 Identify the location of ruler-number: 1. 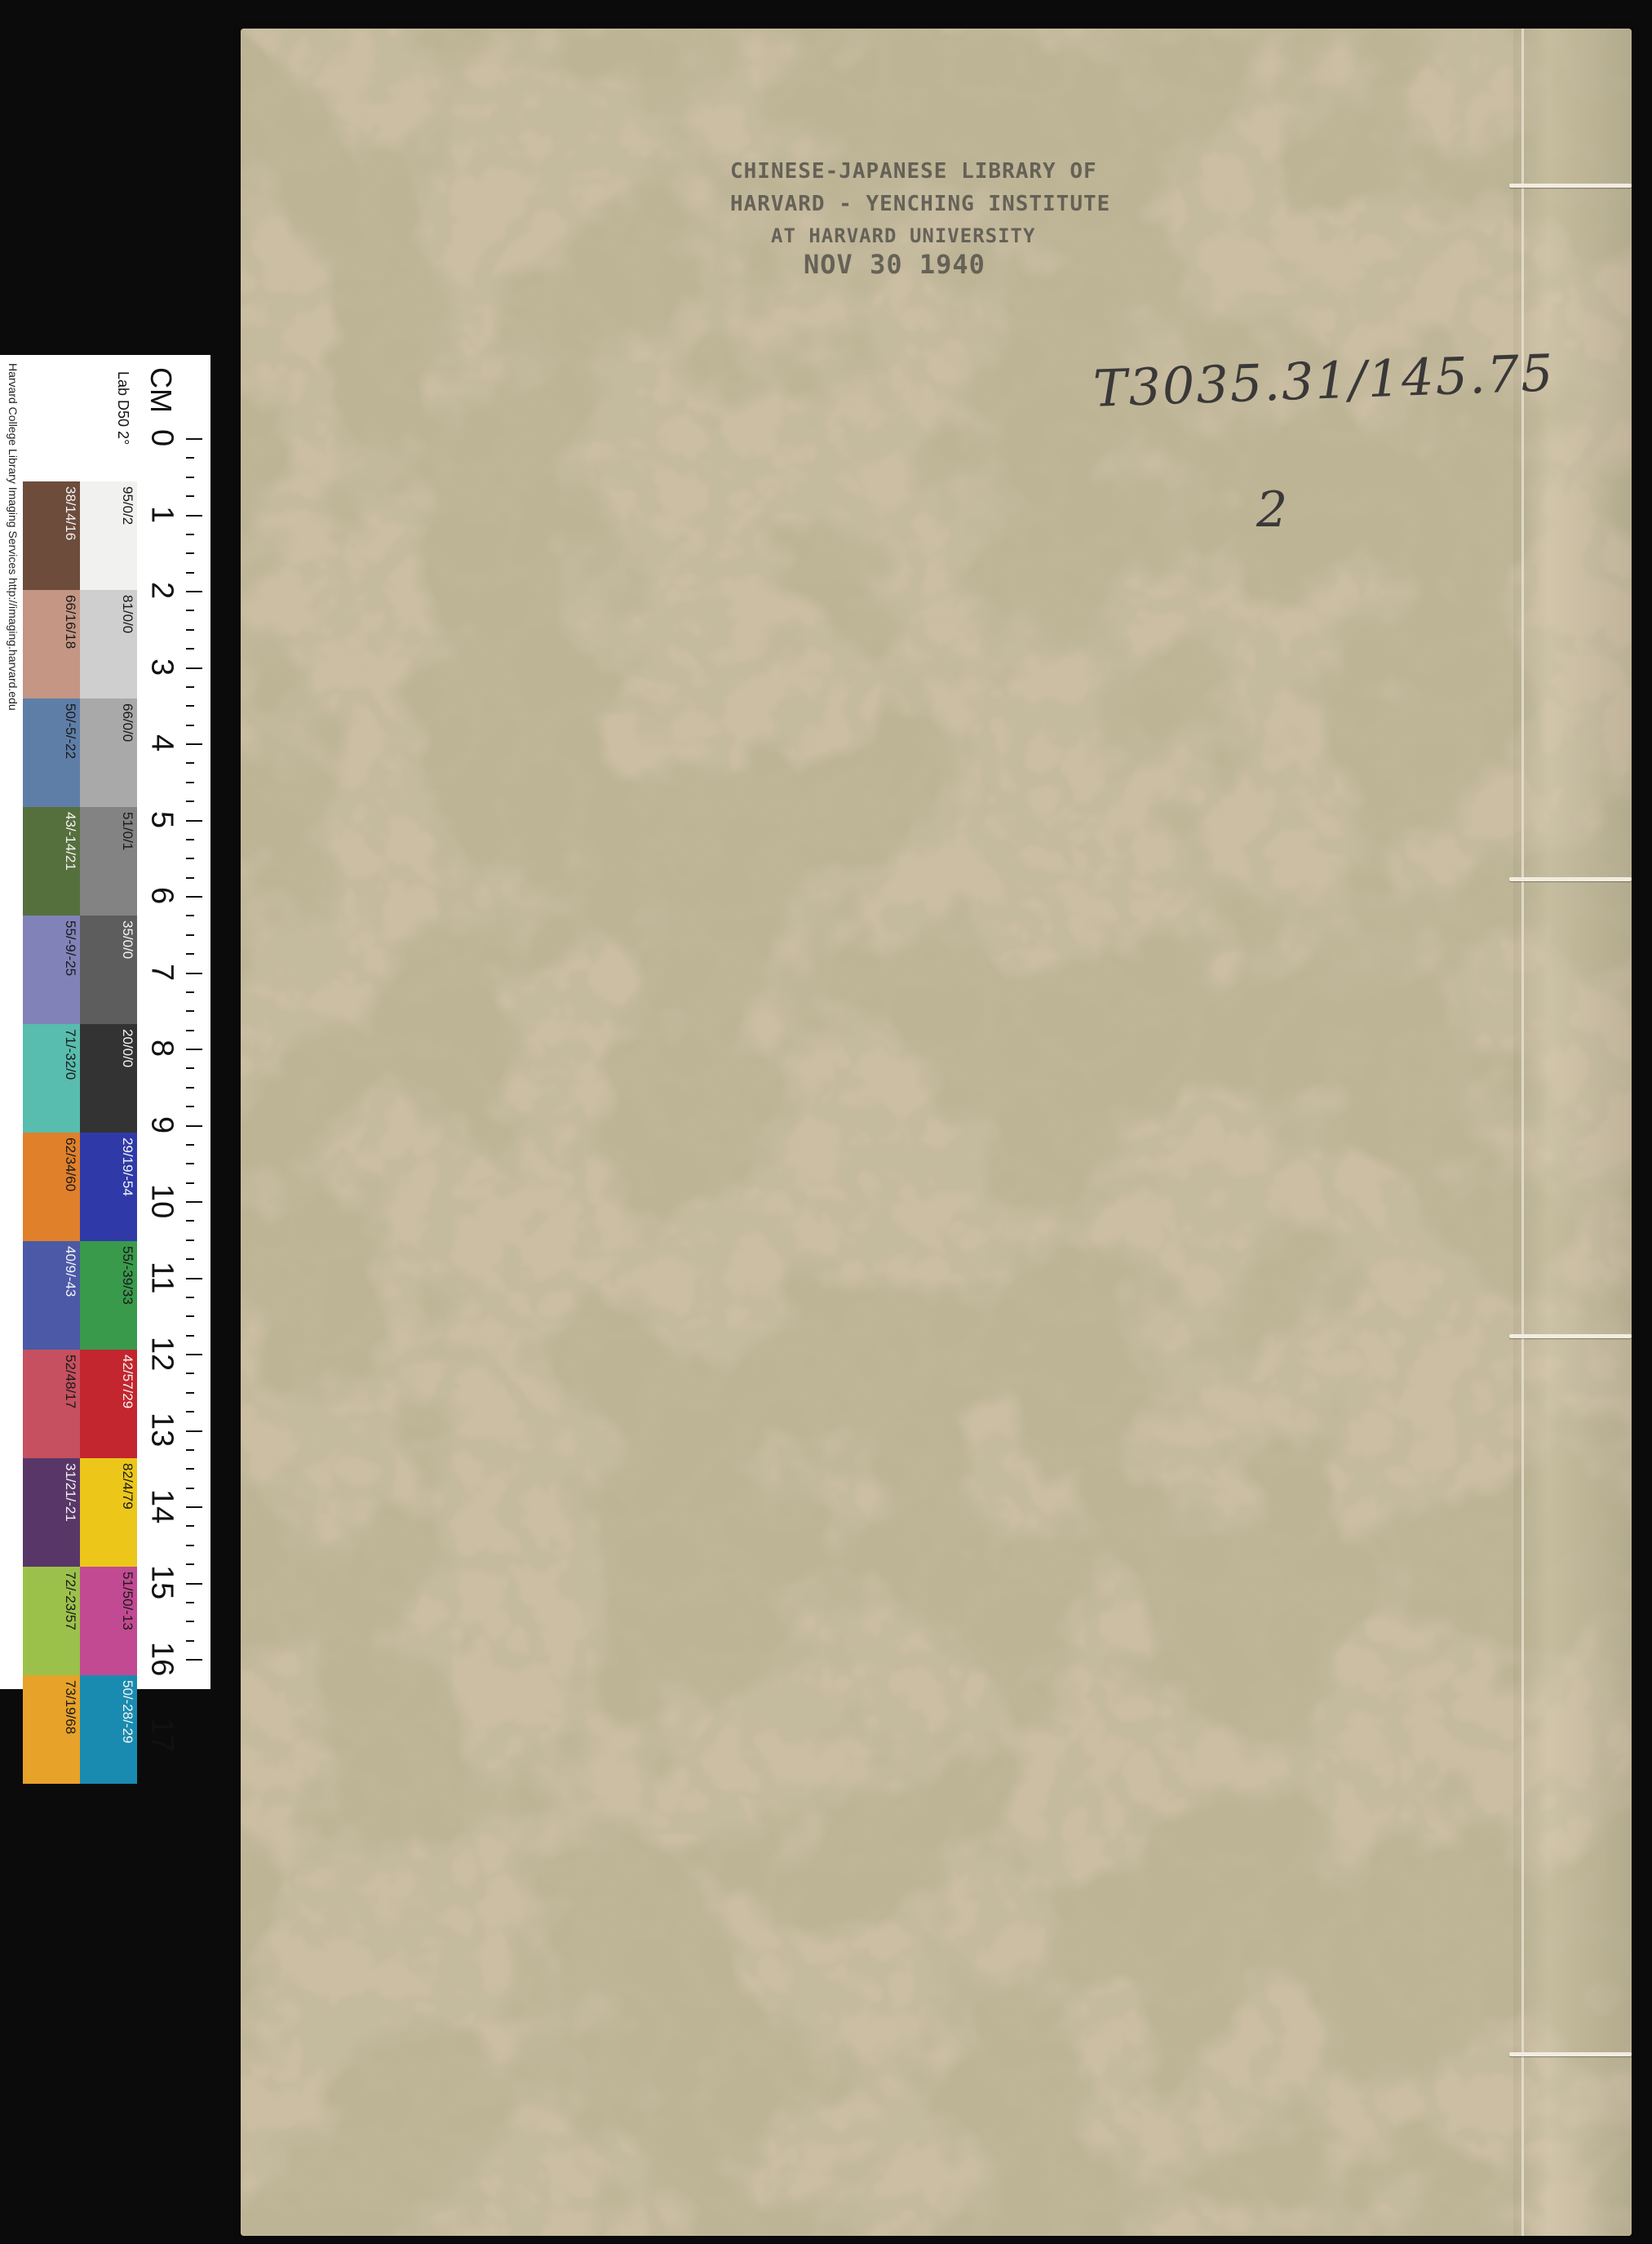
(161, 514).